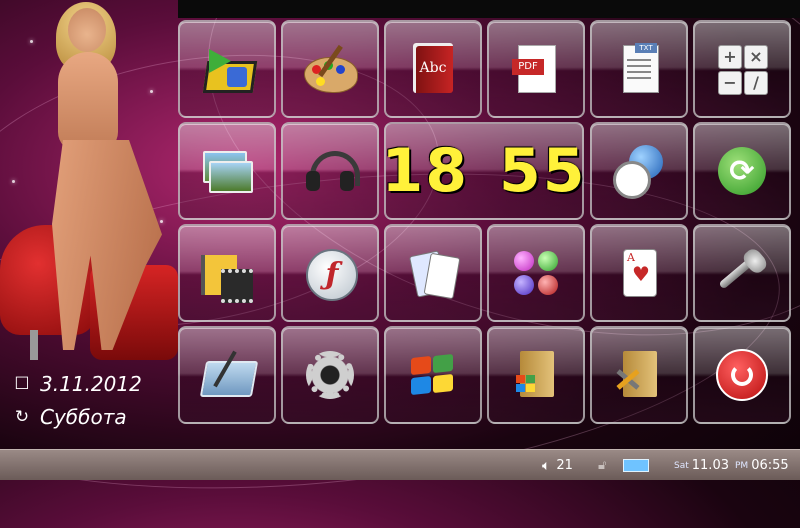  I want to click on power-tile, so click(742, 375).